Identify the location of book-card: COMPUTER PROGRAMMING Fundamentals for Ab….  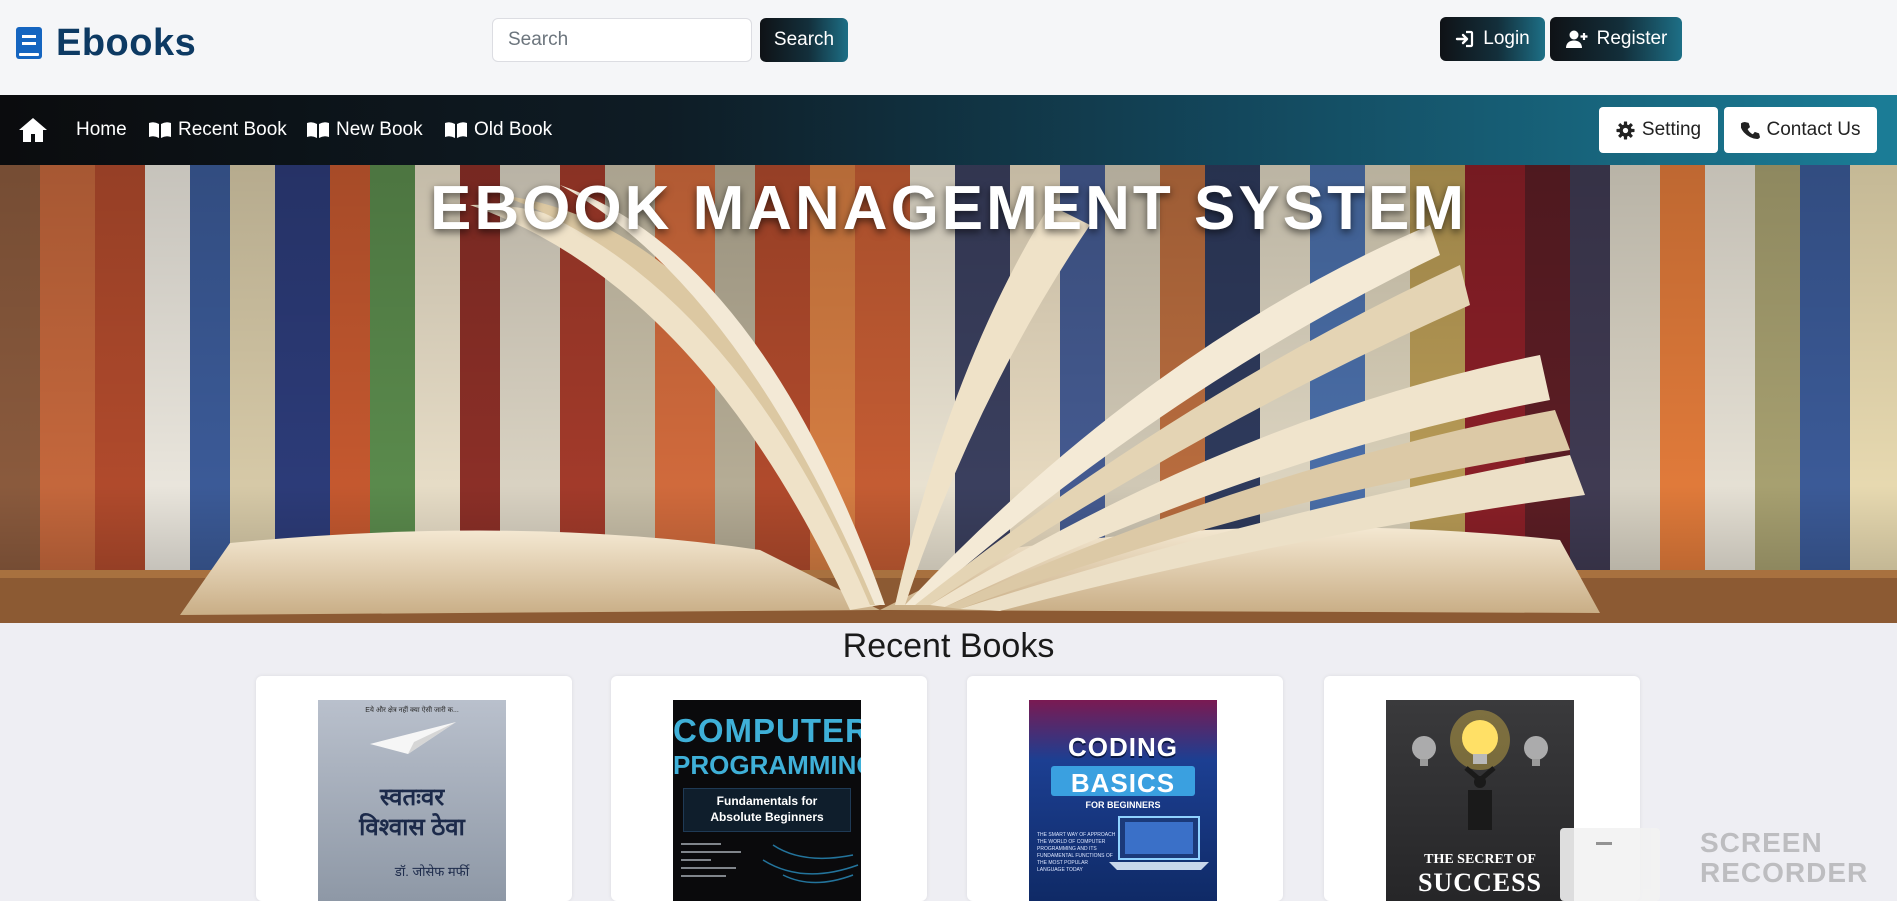
(769, 788).